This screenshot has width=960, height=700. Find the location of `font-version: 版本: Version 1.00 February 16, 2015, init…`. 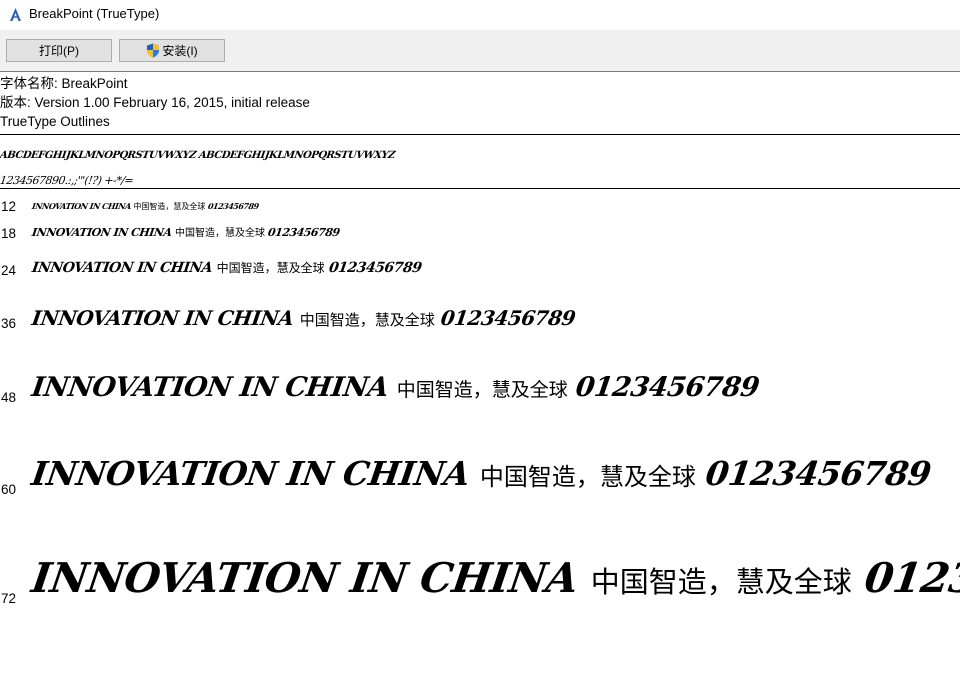

font-version: 版本: Version 1.00 February 16, 2015, init… is located at coordinates (155, 102).